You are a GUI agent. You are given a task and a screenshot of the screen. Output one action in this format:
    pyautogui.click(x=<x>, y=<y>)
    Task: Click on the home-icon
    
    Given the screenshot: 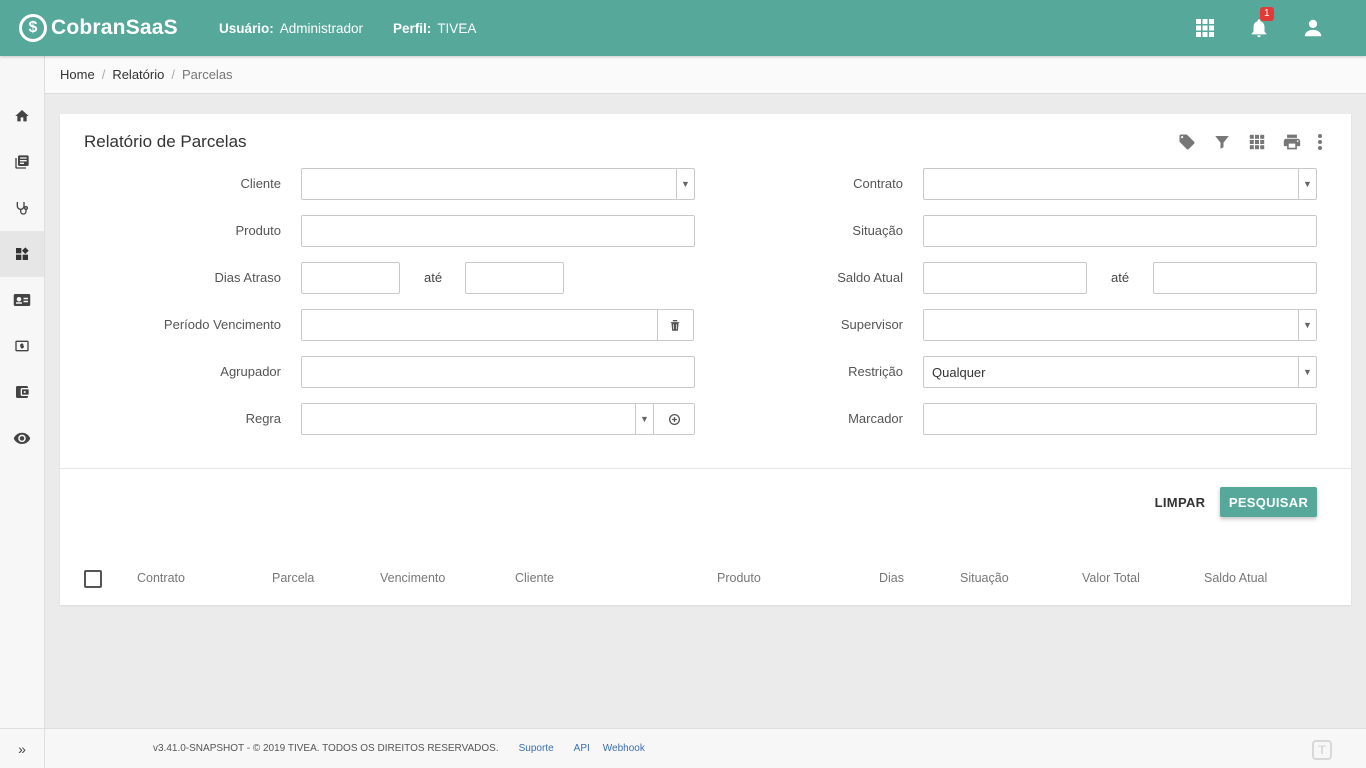 What is the action you would take?
    pyautogui.click(x=22, y=116)
    